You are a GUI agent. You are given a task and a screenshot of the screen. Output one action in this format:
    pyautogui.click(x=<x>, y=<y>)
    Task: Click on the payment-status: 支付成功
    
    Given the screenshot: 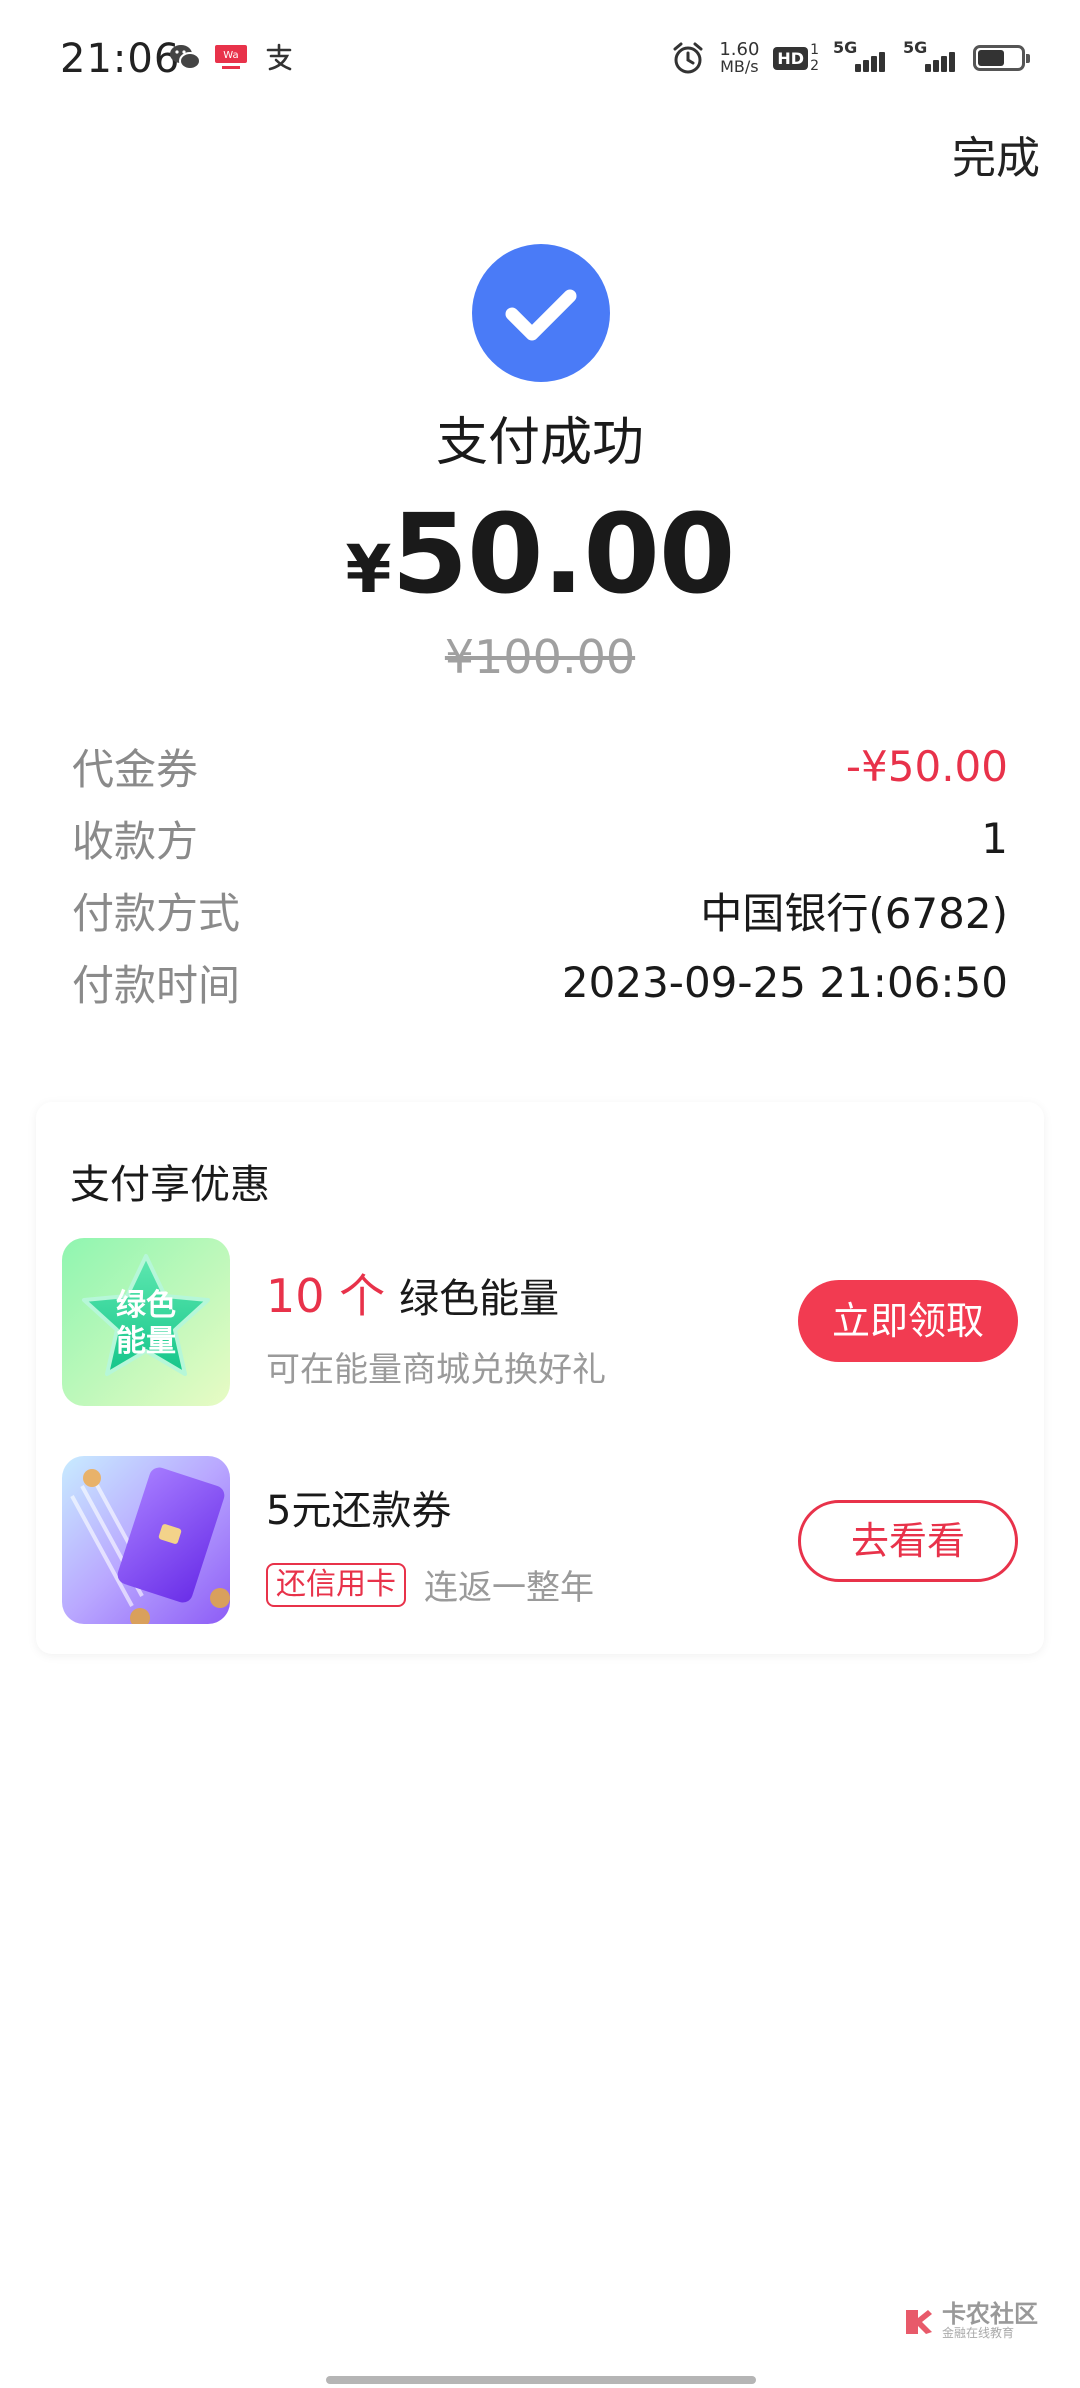 What is the action you would take?
    pyautogui.click(x=539, y=443)
    